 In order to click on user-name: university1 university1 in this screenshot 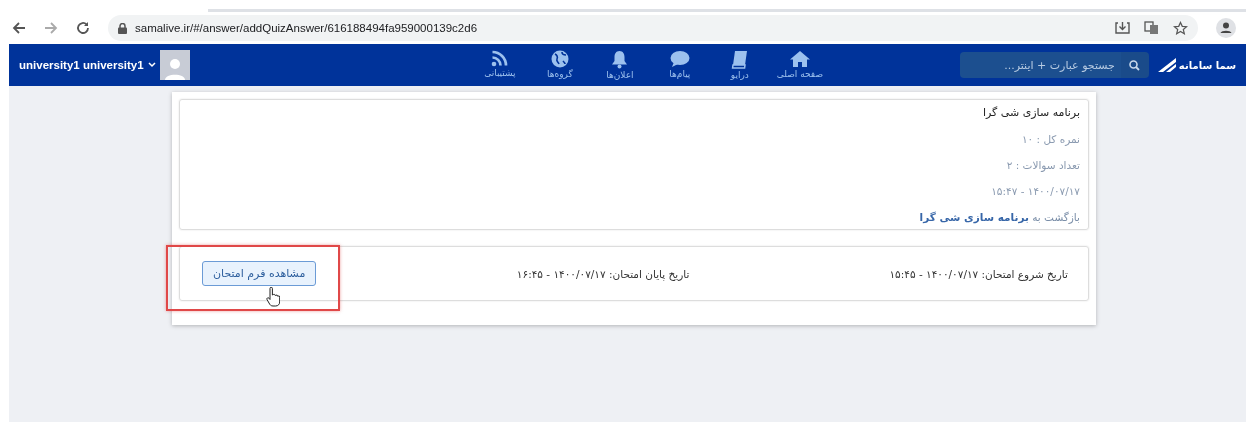, I will do `click(81, 65)`.